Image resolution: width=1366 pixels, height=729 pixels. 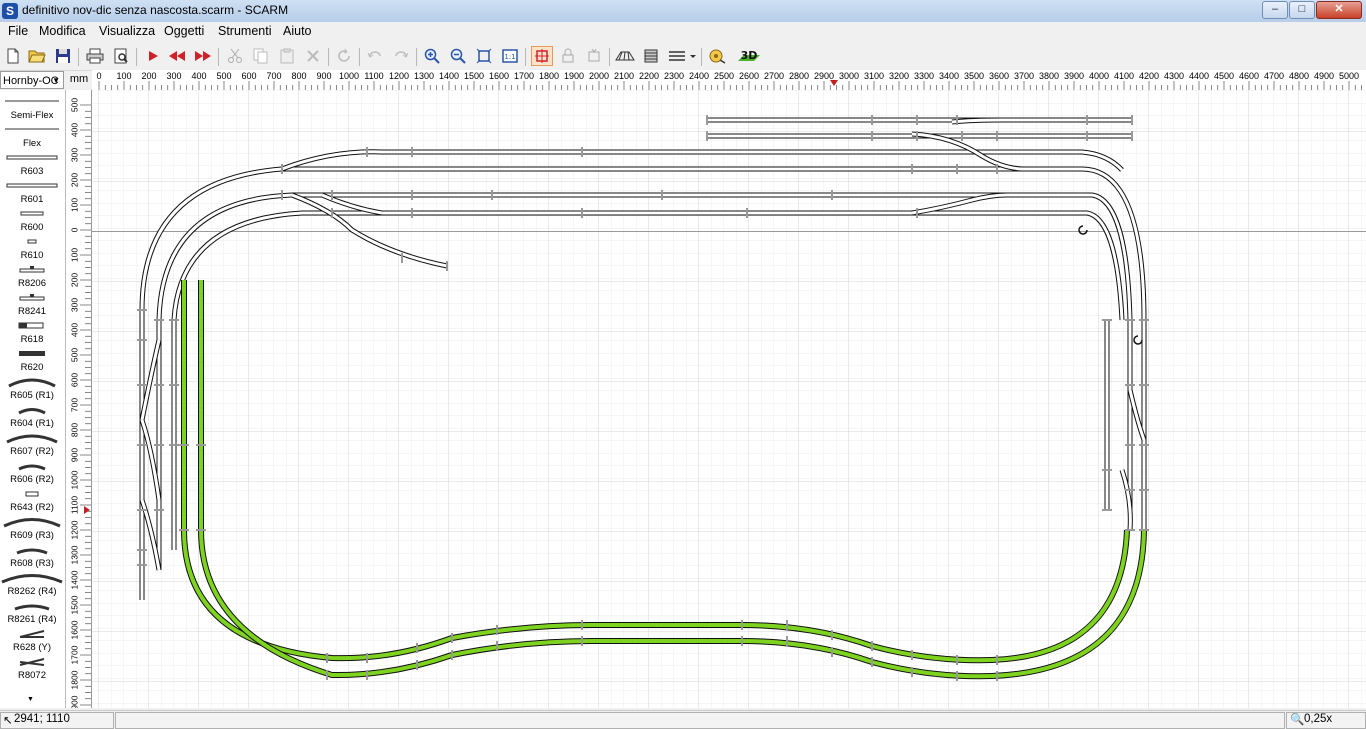 I want to click on palette-item-r608-r3: R608 (R3), so click(x=32, y=555).